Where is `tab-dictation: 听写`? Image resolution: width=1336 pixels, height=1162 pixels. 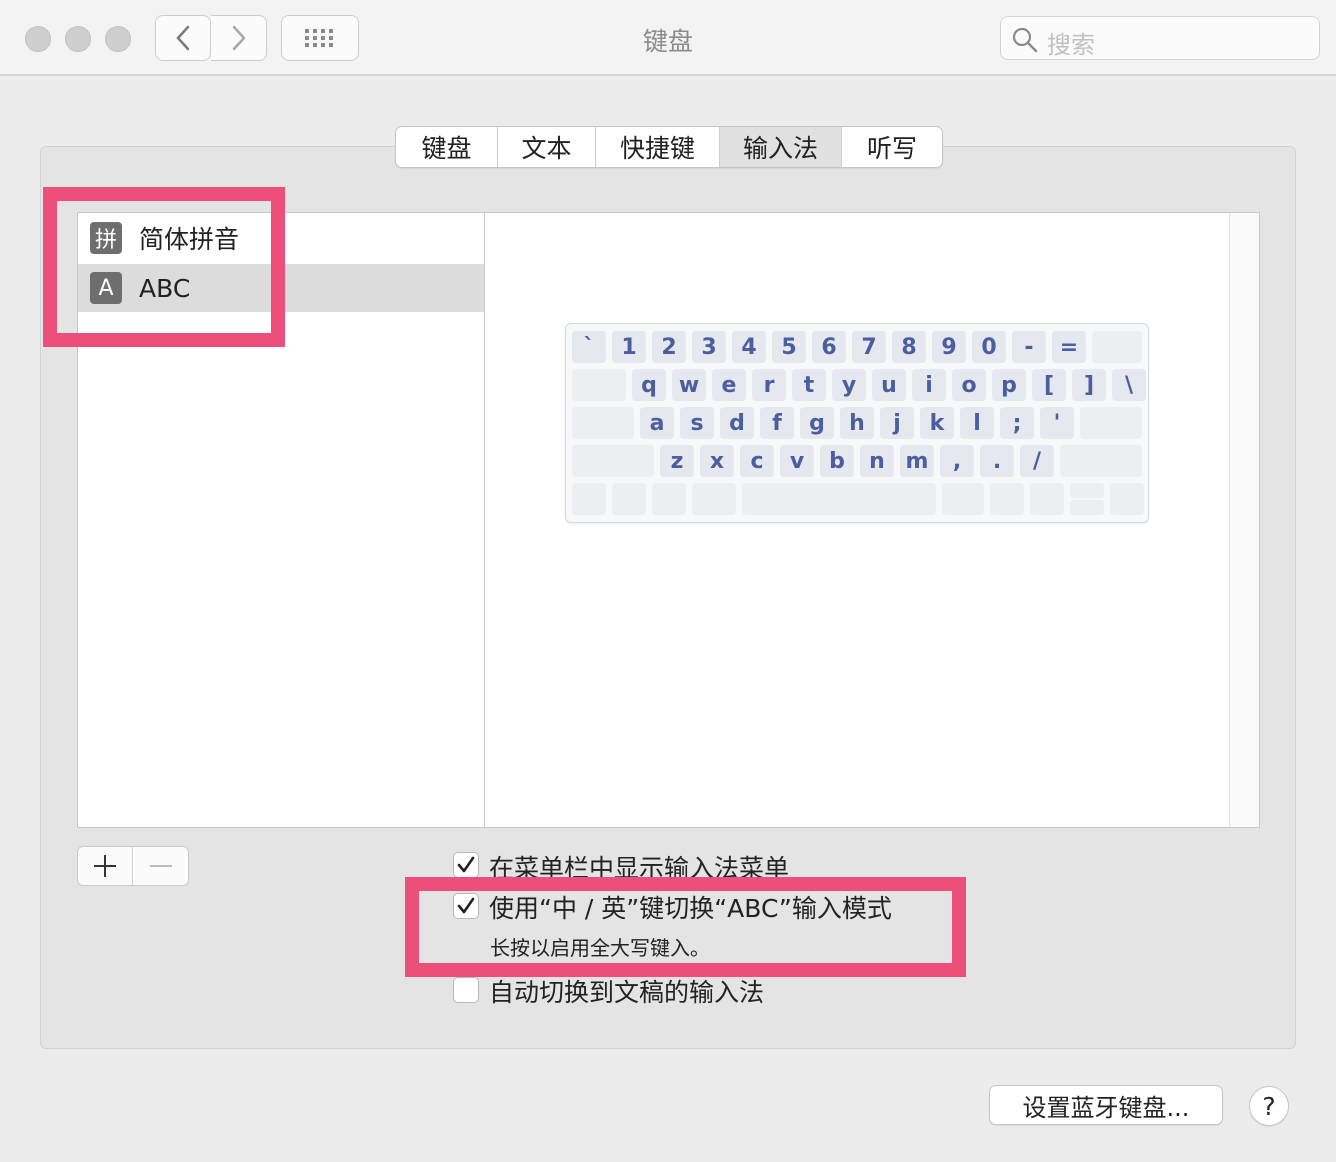 tab-dictation: 听写 is located at coordinates (892, 147).